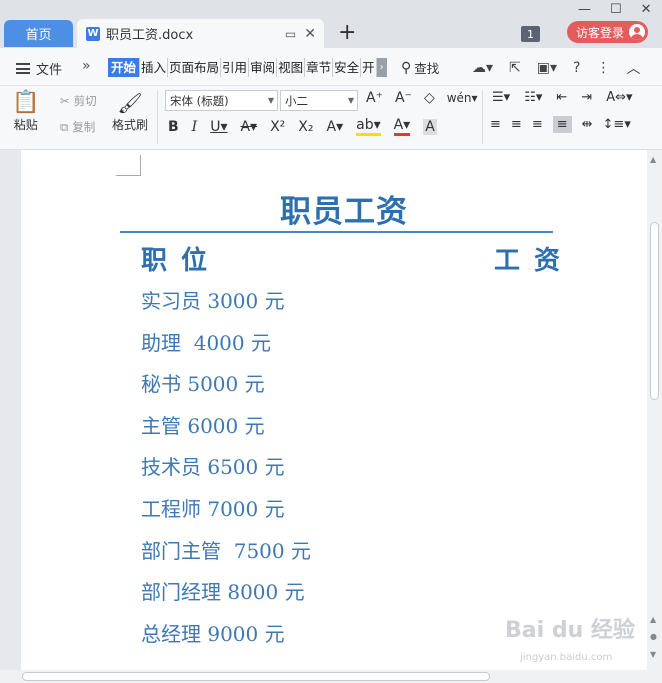  Describe the element at coordinates (369, 67) in the screenshot. I see `tab-8: 开` at that location.